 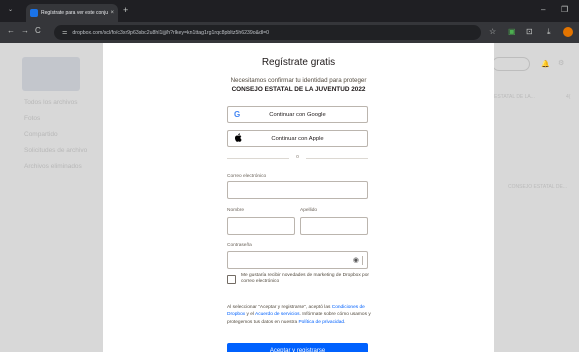 What do you see at coordinates (568, 32) in the screenshot?
I see `profile-avatar` at bounding box center [568, 32].